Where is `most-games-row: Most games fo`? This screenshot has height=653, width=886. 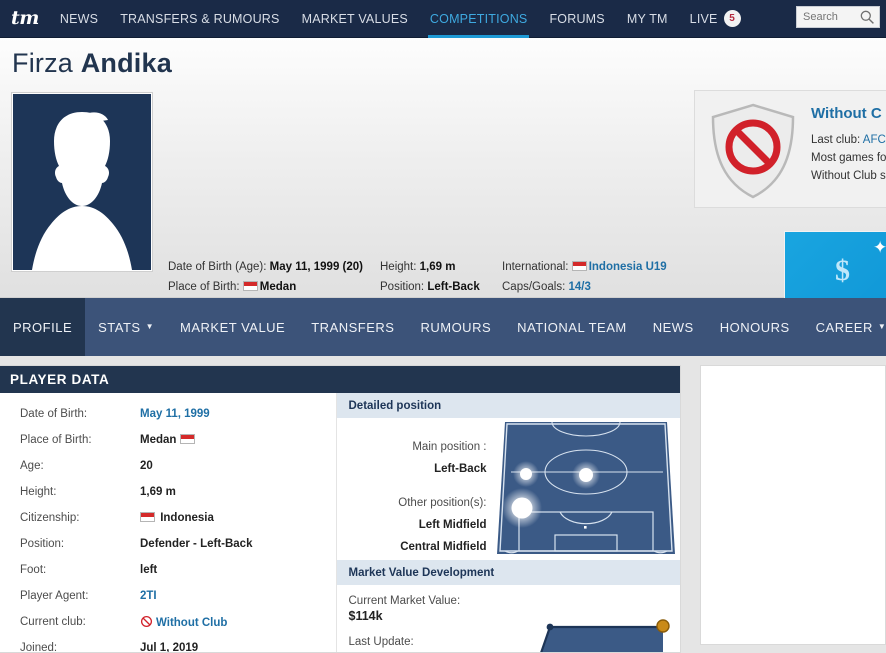
most-games-row: Most games fo is located at coordinates (848, 158).